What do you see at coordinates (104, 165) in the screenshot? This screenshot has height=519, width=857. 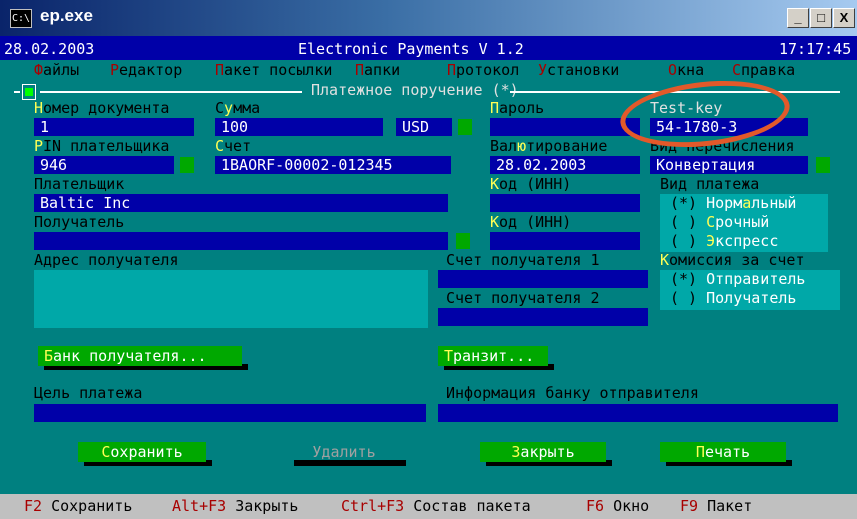 I see `pin-field: 946` at bounding box center [104, 165].